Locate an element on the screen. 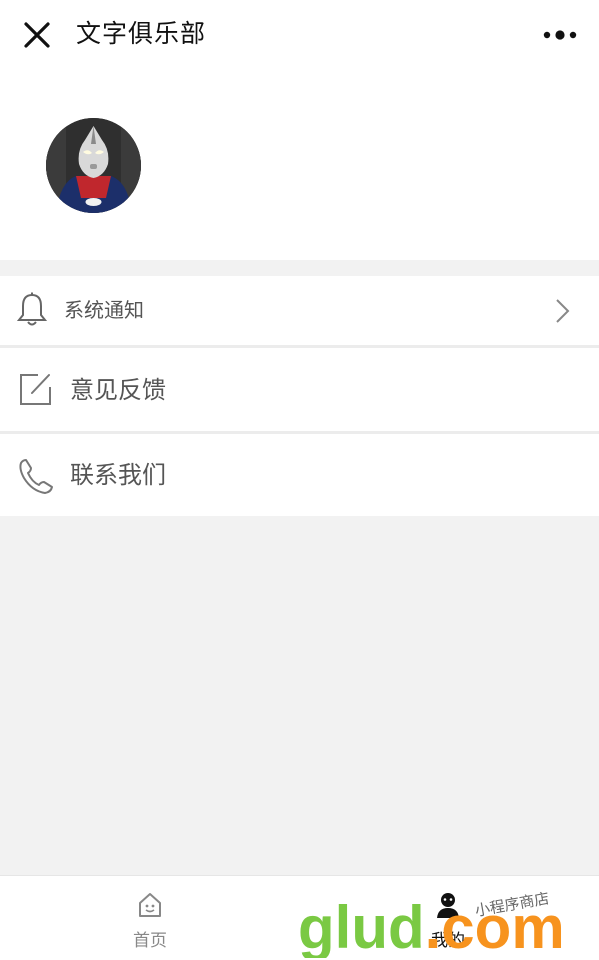  bell-icon is located at coordinates (32, 309).